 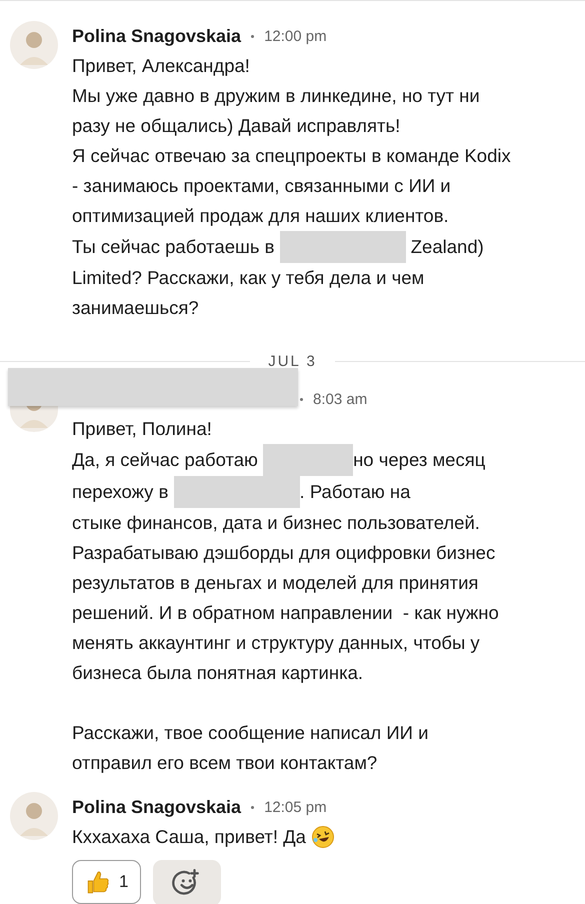 I want to click on message-text: Кххахаха Саша, привет! Да, so click(x=189, y=837).